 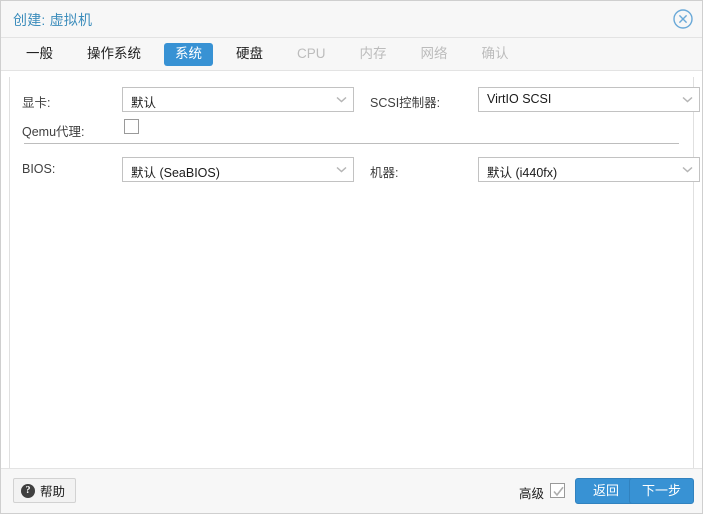 I want to click on scsi-controller-label: SCSI控制器:, so click(x=405, y=103).